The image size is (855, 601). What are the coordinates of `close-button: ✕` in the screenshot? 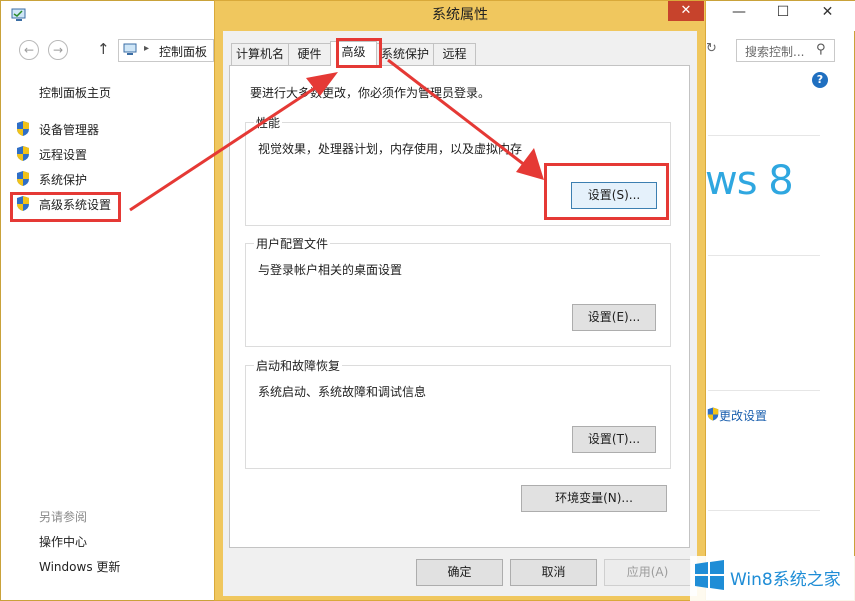 It's located at (827, 13).